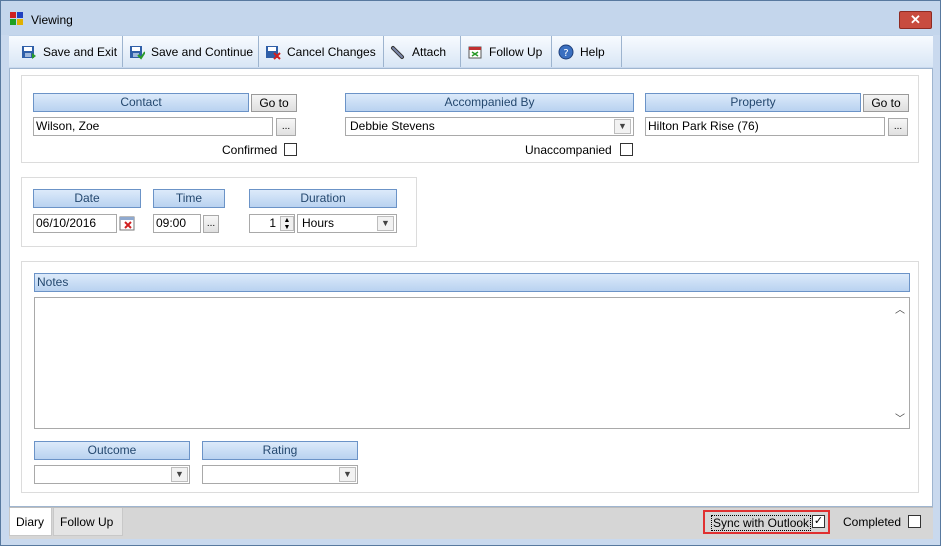 The image size is (941, 546). Describe the element at coordinates (765, 126) in the screenshot. I see `property-field: Hilton Park Rise (76)` at that location.